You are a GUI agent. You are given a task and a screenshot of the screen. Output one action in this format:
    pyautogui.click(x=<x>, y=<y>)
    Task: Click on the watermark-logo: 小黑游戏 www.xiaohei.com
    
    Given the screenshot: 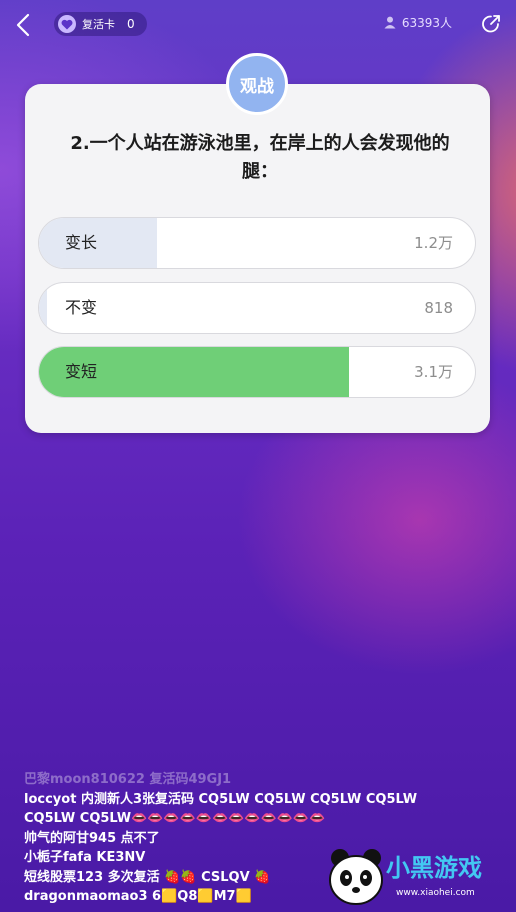 What is the action you would take?
    pyautogui.click(x=421, y=879)
    